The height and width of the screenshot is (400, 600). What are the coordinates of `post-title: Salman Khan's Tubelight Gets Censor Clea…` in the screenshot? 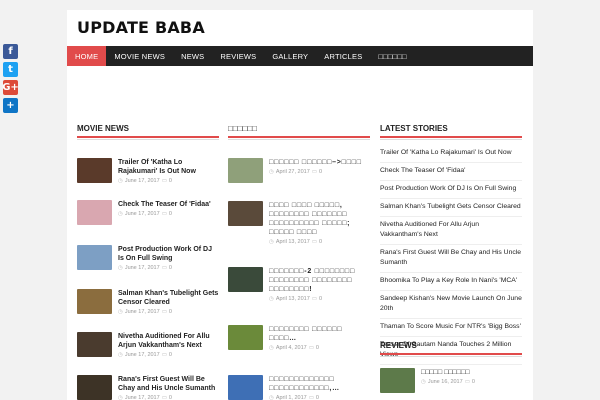 It's located at (168, 298).